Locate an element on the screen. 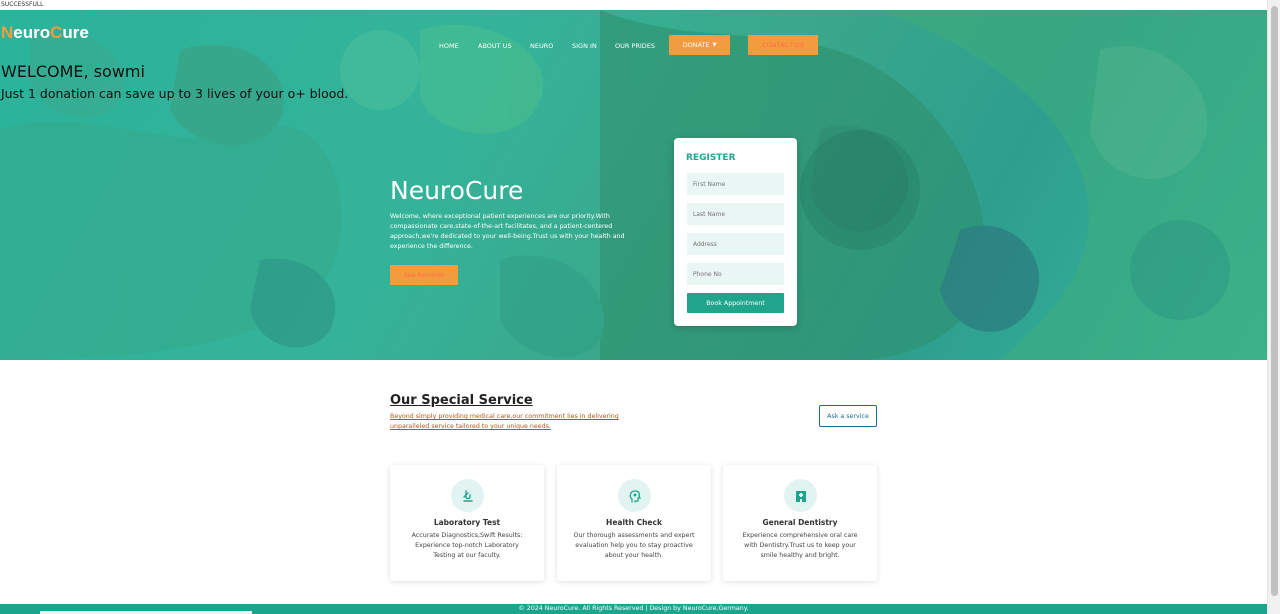 This screenshot has height=614, width=1280. register-title: REGISTER is located at coordinates (711, 158).